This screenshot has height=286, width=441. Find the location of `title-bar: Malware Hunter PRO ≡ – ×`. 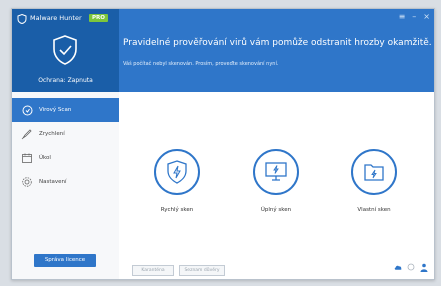

title-bar: Malware Hunter PRO ≡ – × is located at coordinates (223, 19).